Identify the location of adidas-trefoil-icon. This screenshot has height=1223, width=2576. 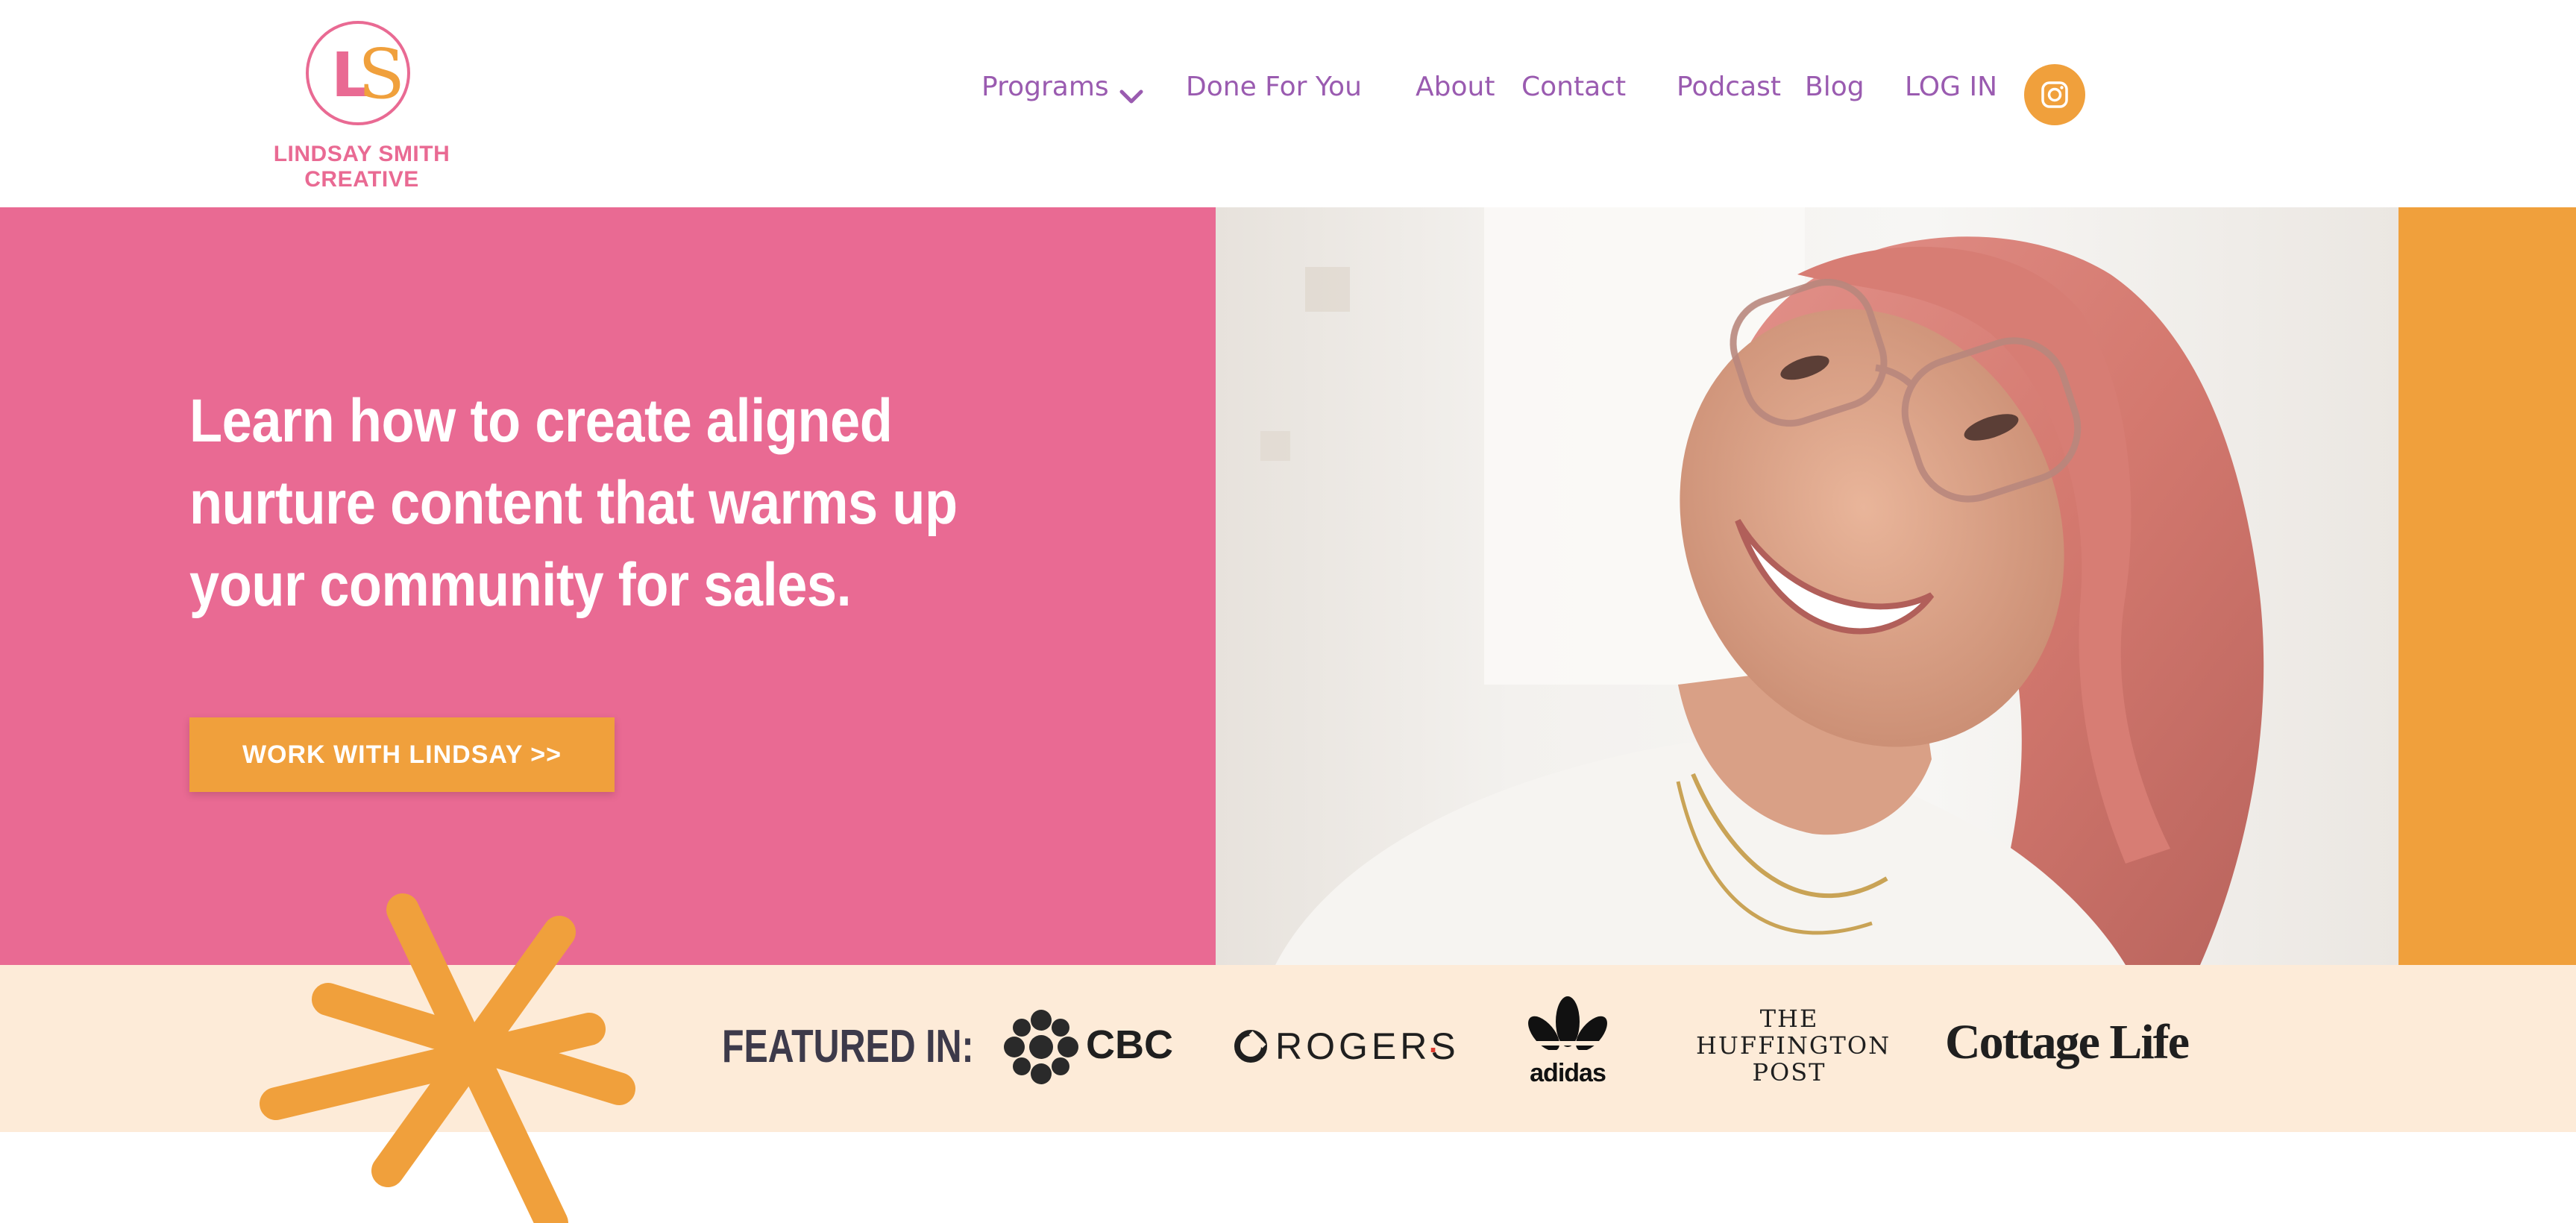
(1568, 1025).